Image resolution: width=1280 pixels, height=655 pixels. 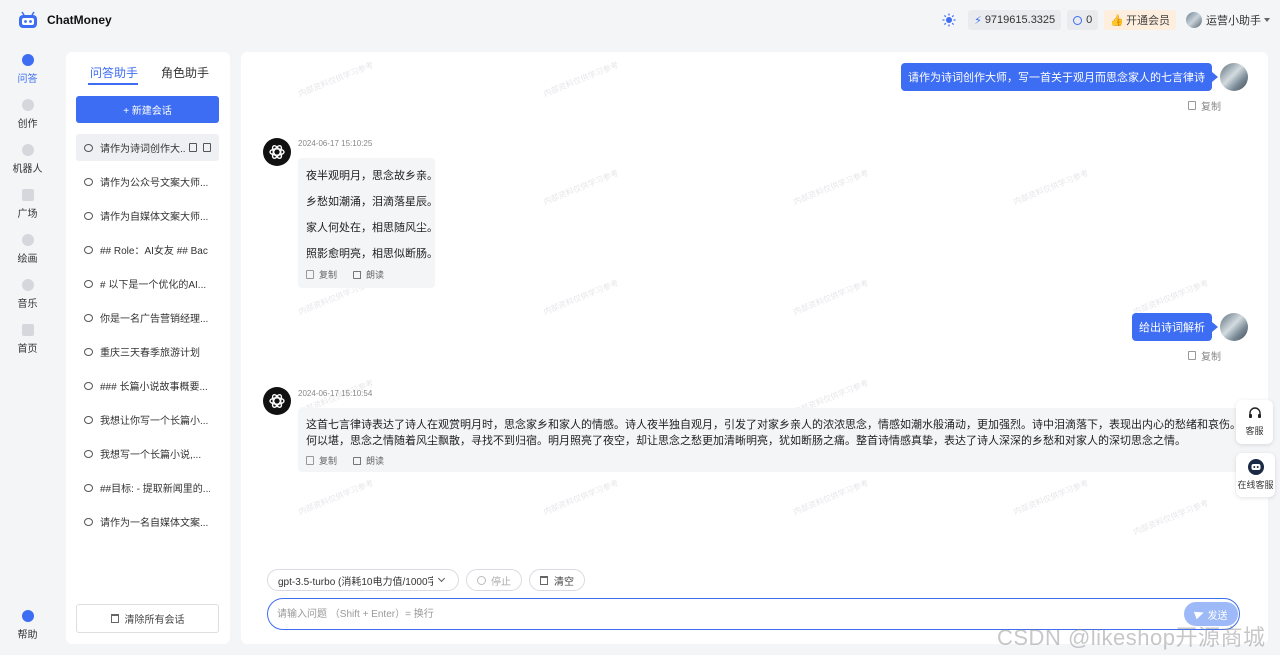 I want to click on message-timestamp: 2024-06-17 15:10:25, so click(x=335, y=143).